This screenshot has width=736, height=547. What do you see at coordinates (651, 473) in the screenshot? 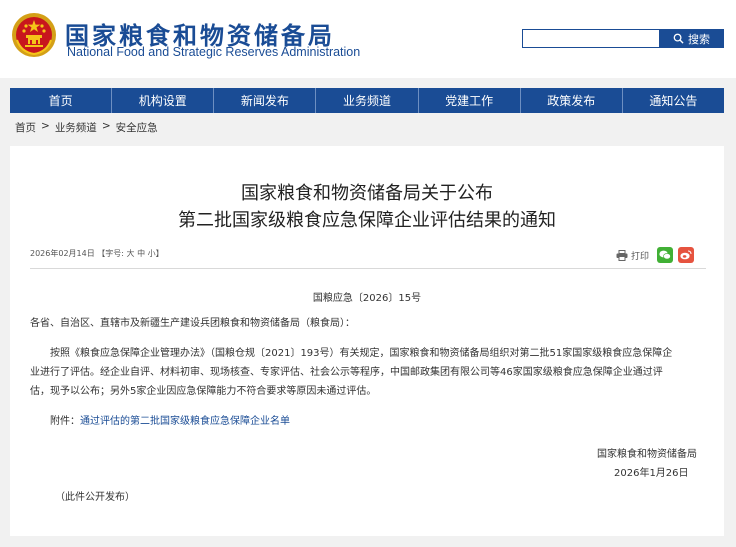
I see `sign-date: 2026年1月26日` at bounding box center [651, 473].